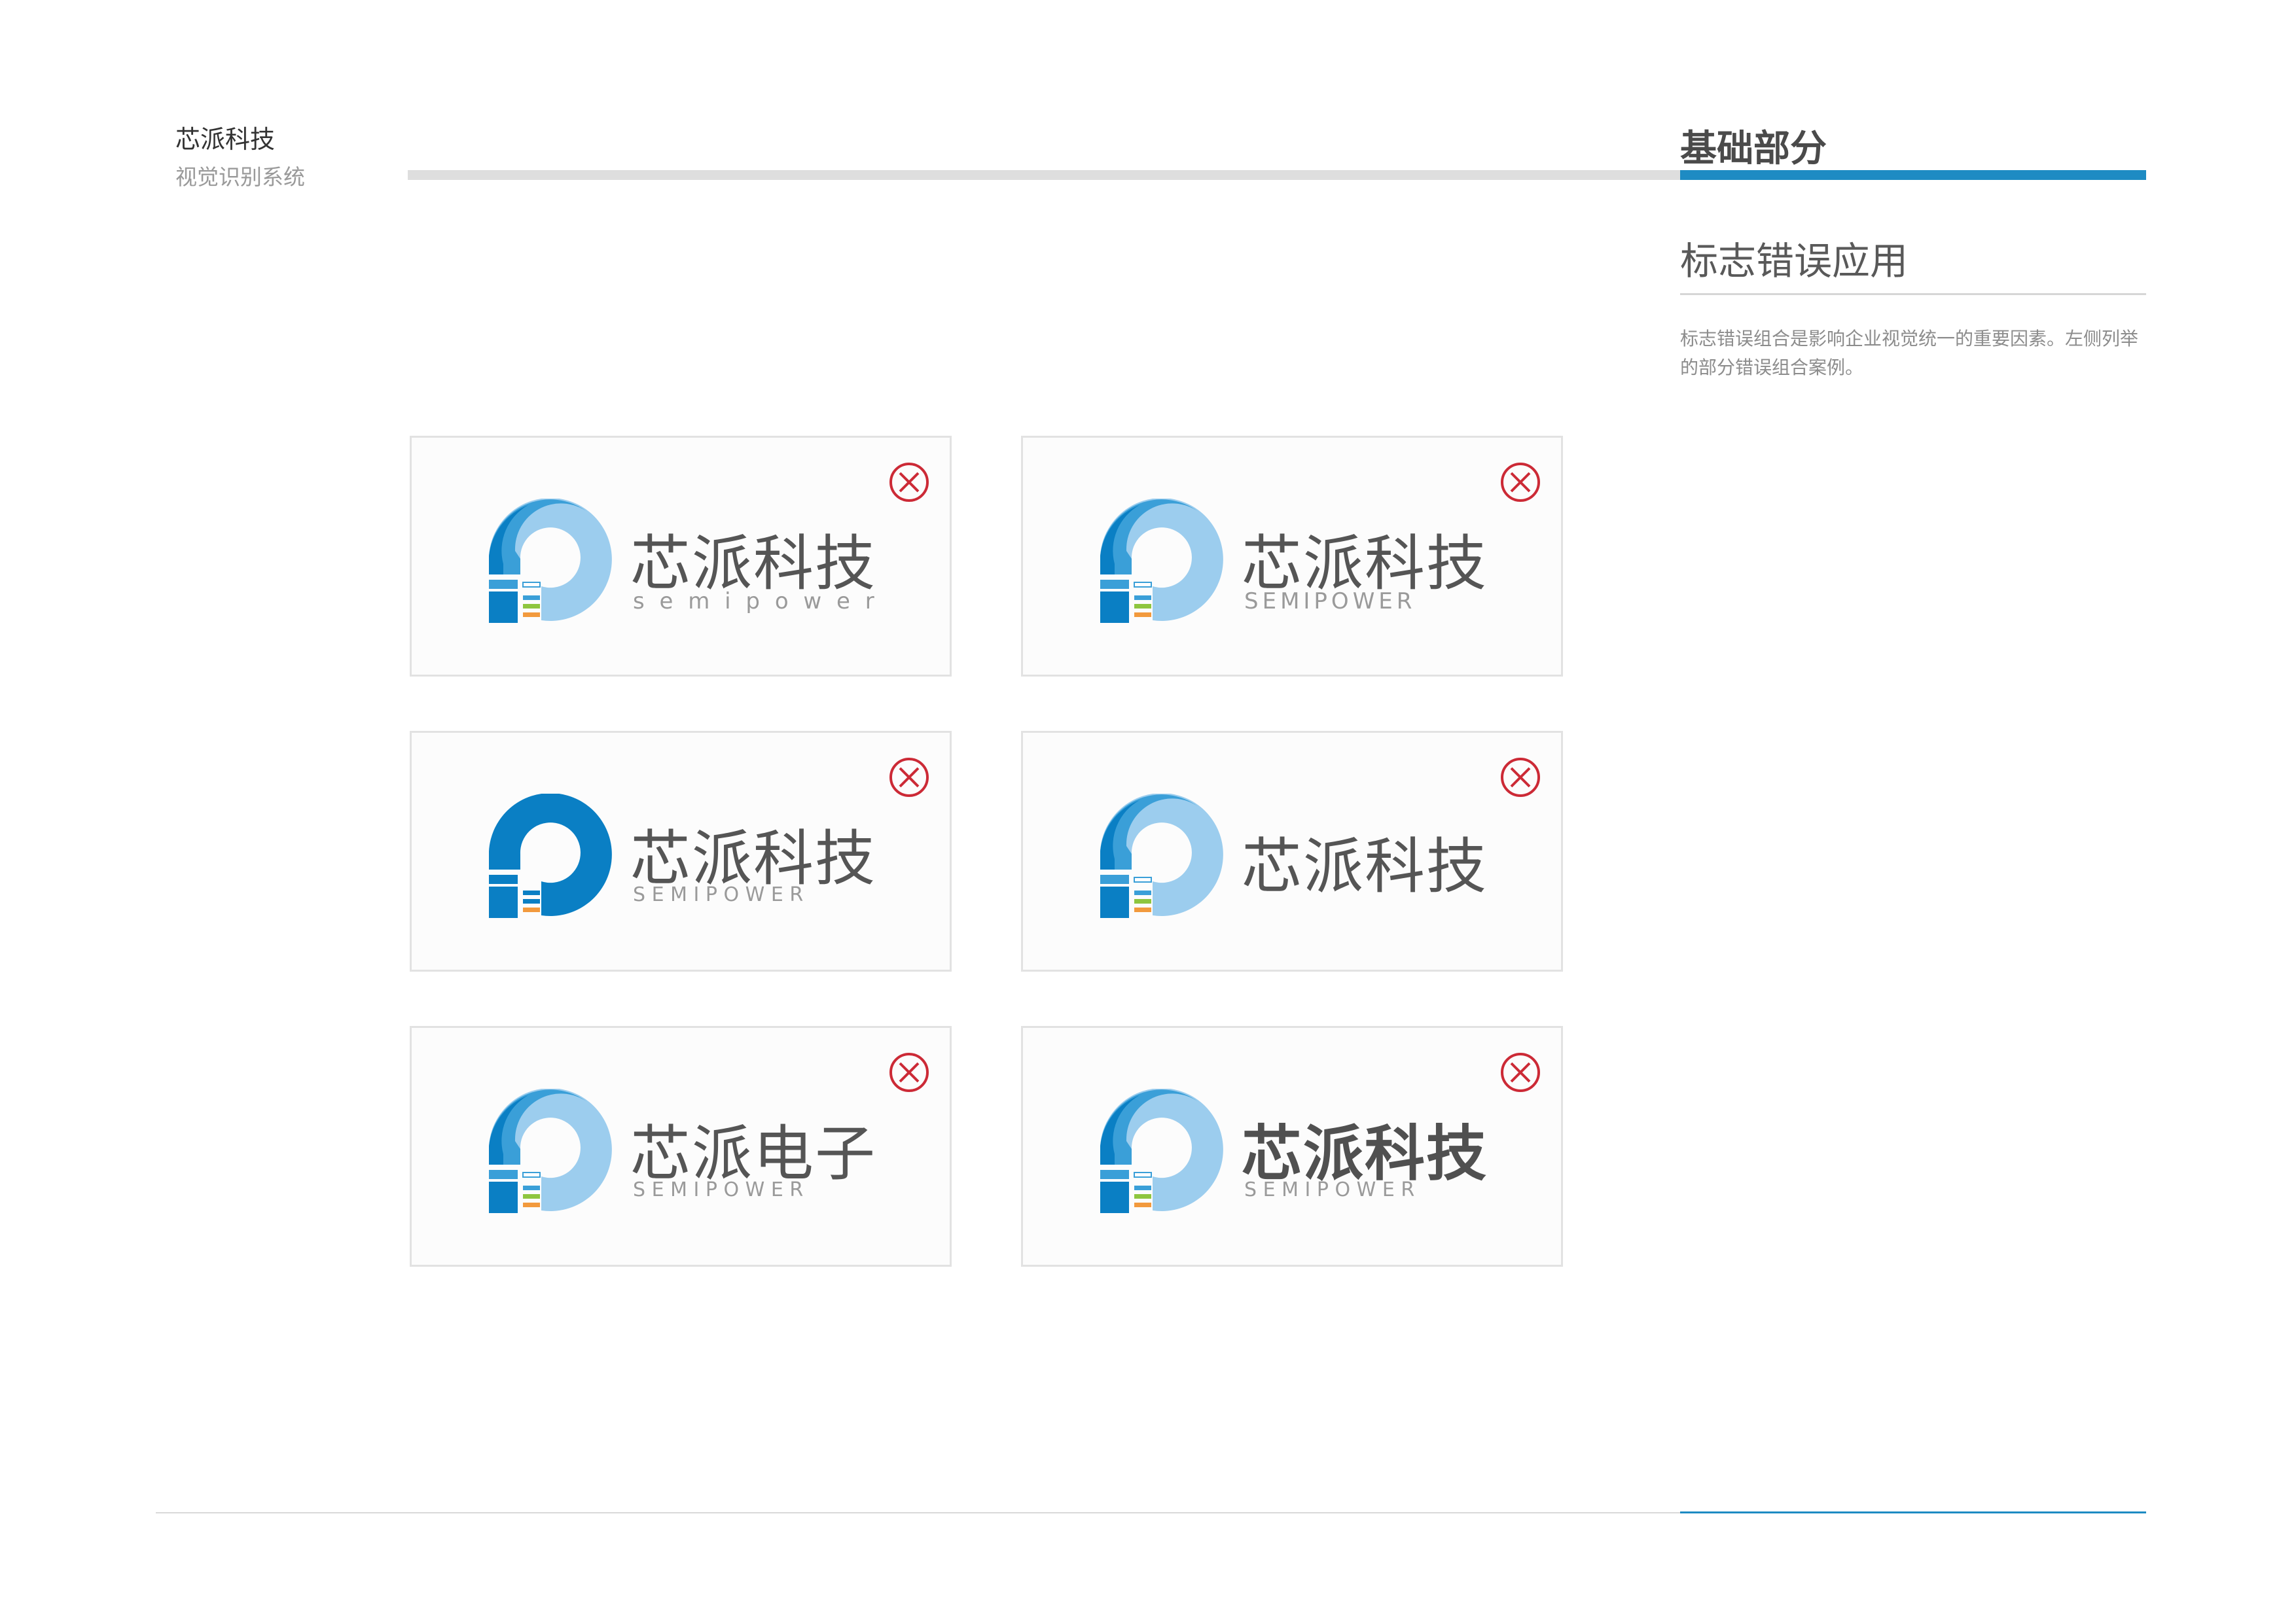 This screenshot has width=2296, height=1624. Describe the element at coordinates (1292, 1146) in the screenshot. I see `example-card-6: 芯派科技 S E M I P O W E R` at that location.